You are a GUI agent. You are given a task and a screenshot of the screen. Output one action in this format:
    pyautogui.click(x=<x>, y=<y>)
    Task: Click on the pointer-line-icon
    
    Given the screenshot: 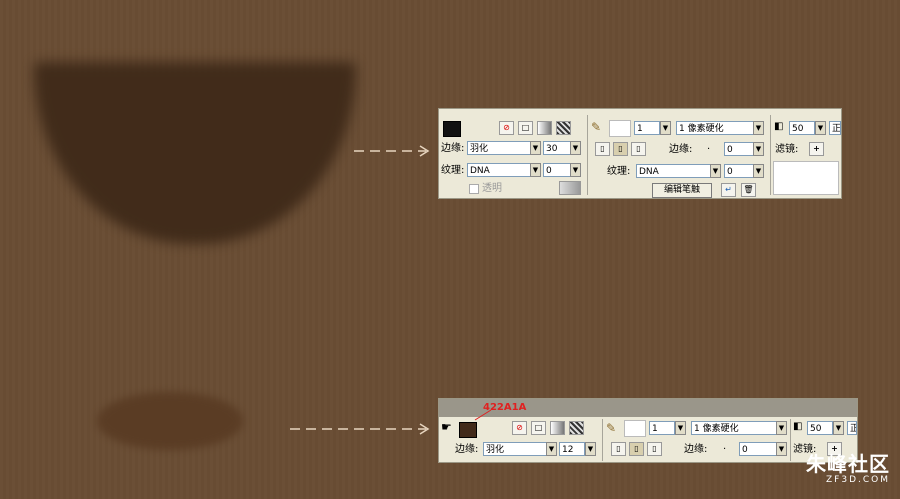 What is the action you would take?
    pyautogui.click(x=483, y=415)
    